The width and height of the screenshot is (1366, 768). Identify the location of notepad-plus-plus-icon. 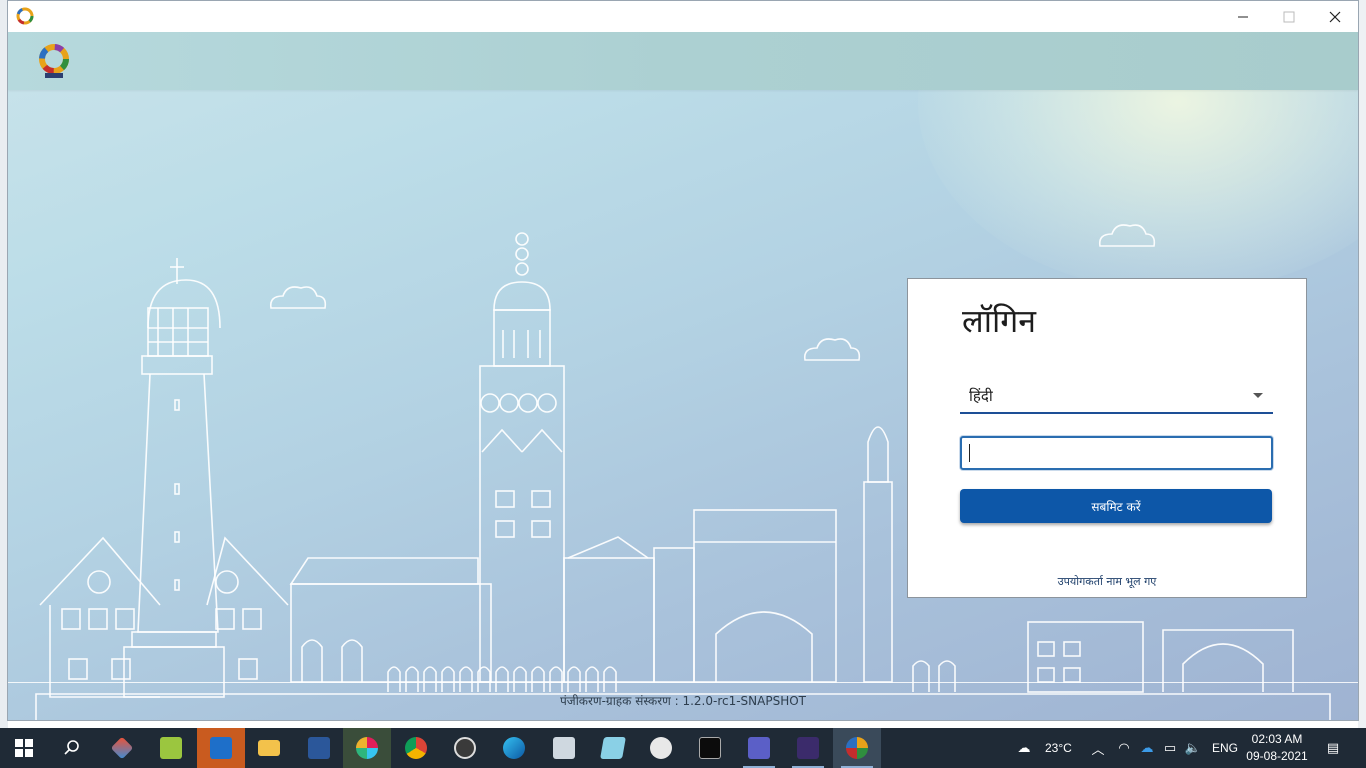
(171, 748).